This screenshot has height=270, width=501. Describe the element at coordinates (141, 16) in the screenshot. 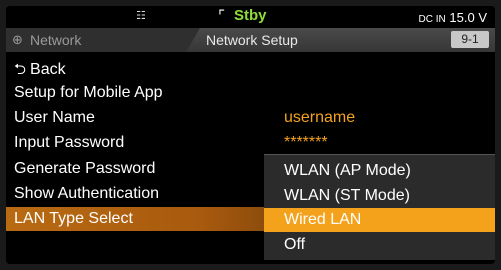

I see `network-icon: ☷` at that location.